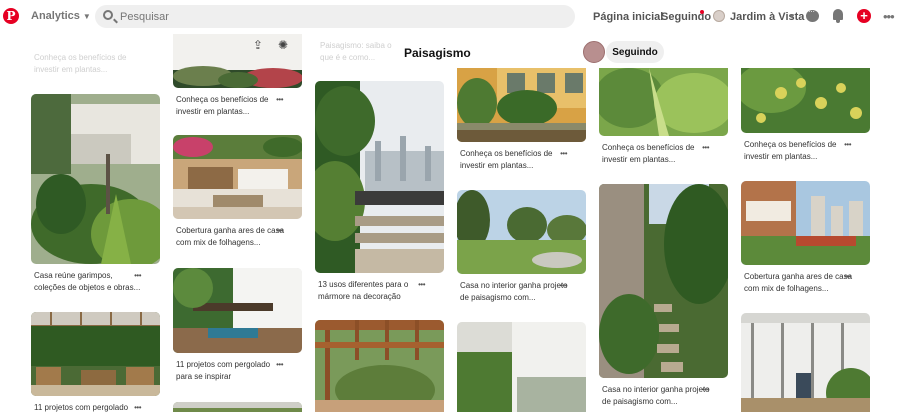 This screenshot has height=412, width=900. What do you see at coordinates (283, 45) in the screenshot?
I see `visual-search-icon: ✺` at bounding box center [283, 45].